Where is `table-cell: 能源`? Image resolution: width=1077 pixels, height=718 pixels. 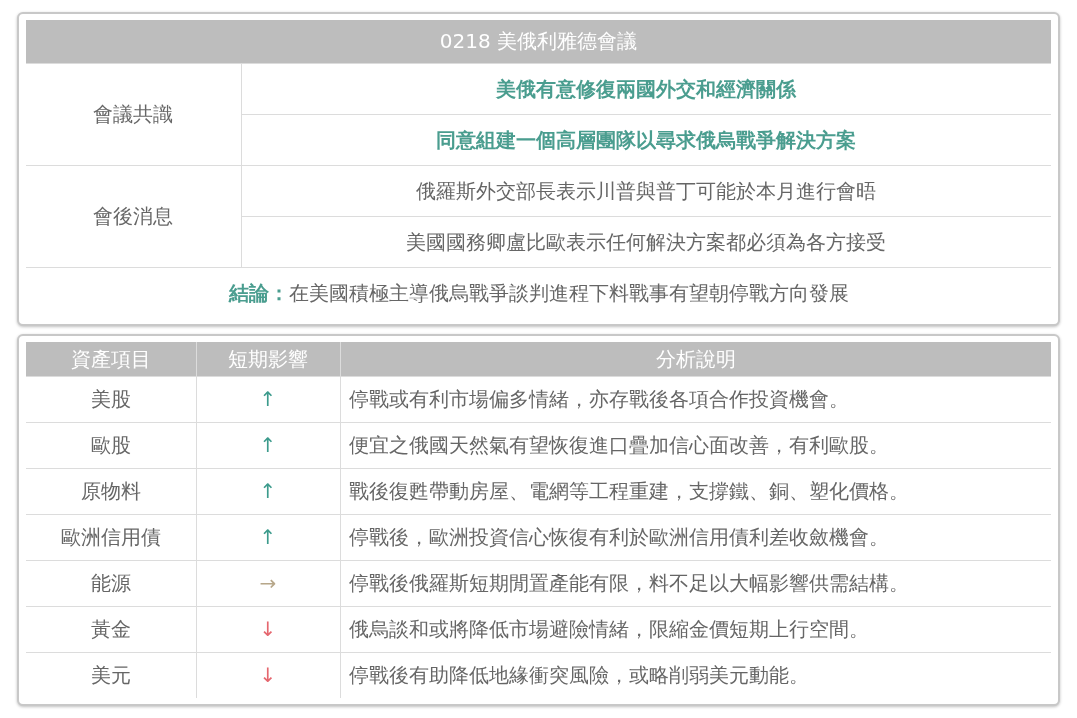
table-cell: 能源 is located at coordinates (111, 583).